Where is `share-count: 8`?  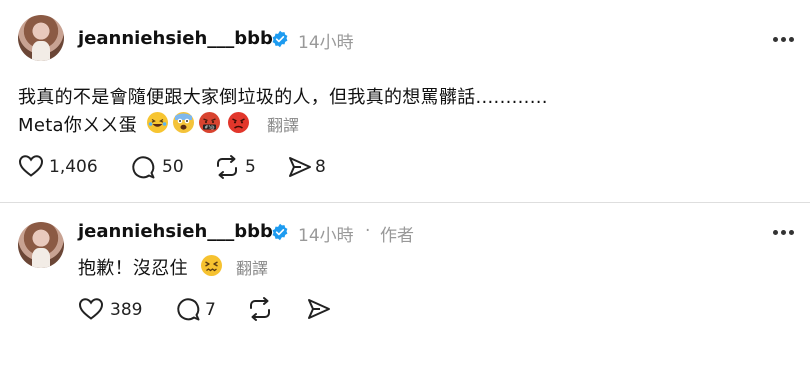 share-count: 8 is located at coordinates (320, 167).